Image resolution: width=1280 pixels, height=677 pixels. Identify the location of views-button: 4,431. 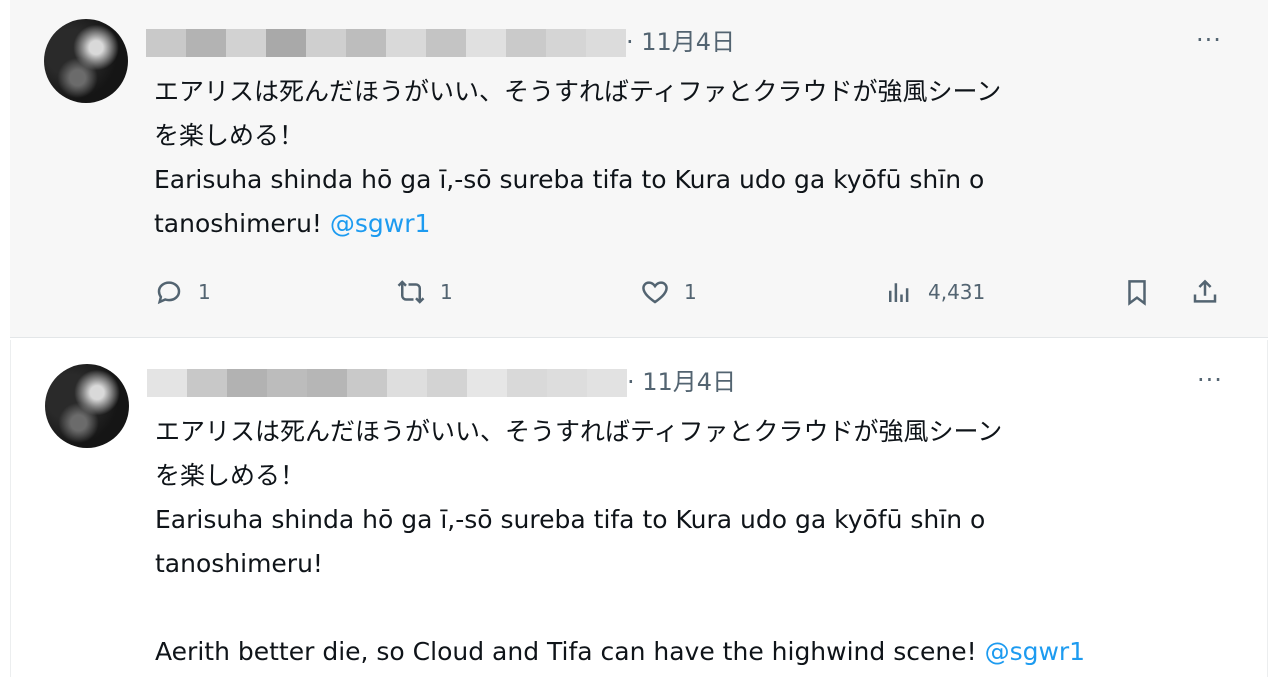
(934, 292).